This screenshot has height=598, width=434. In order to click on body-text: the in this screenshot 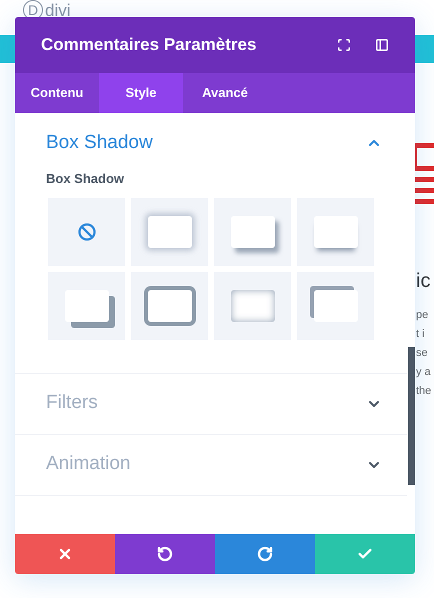, I will do `click(424, 391)`.